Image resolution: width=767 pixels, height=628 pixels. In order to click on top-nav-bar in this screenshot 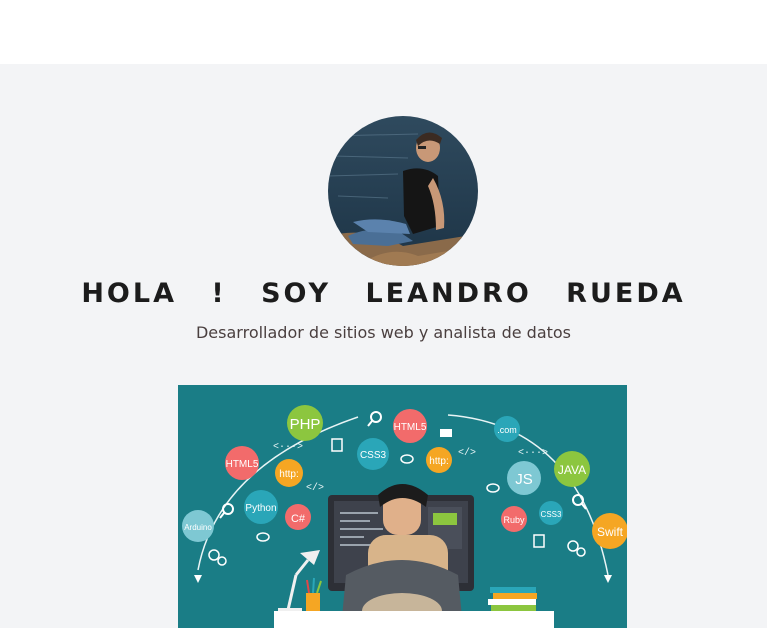, I will do `click(383, 32)`.